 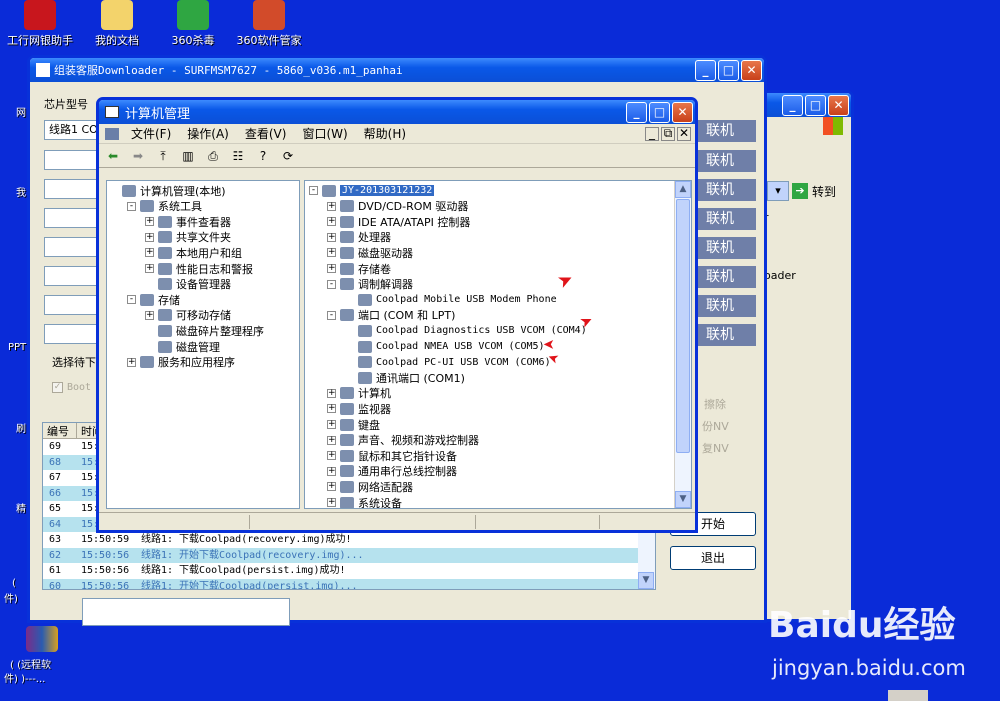 What do you see at coordinates (370, 486) in the screenshot?
I see `tree-node: + 网络适配器` at bounding box center [370, 486].